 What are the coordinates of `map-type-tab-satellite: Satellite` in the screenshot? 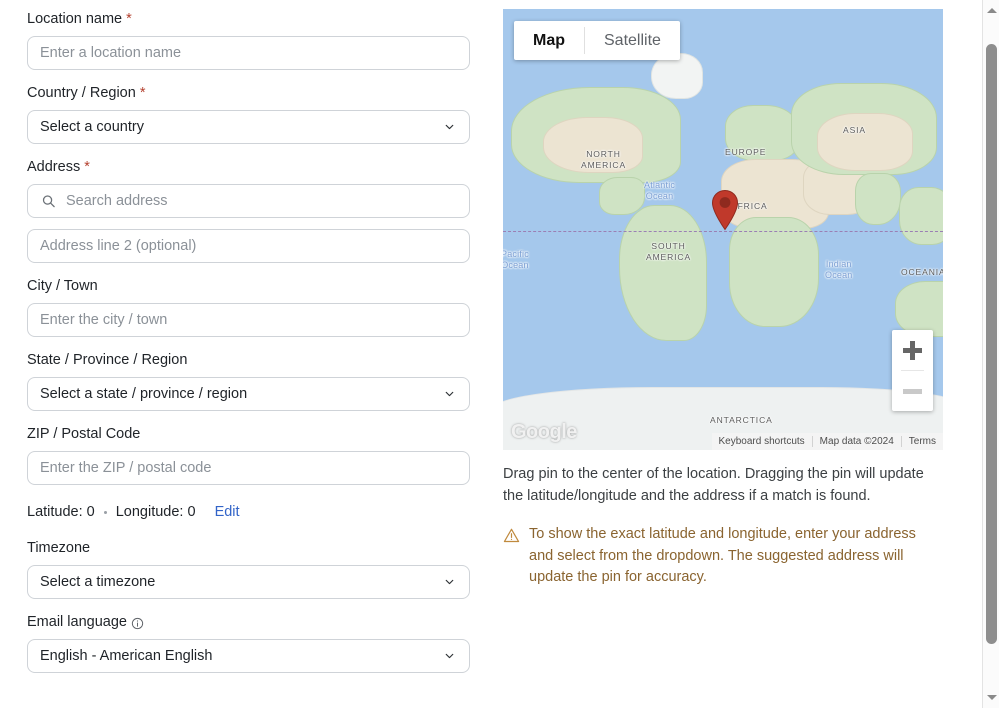 It's located at (632, 40).